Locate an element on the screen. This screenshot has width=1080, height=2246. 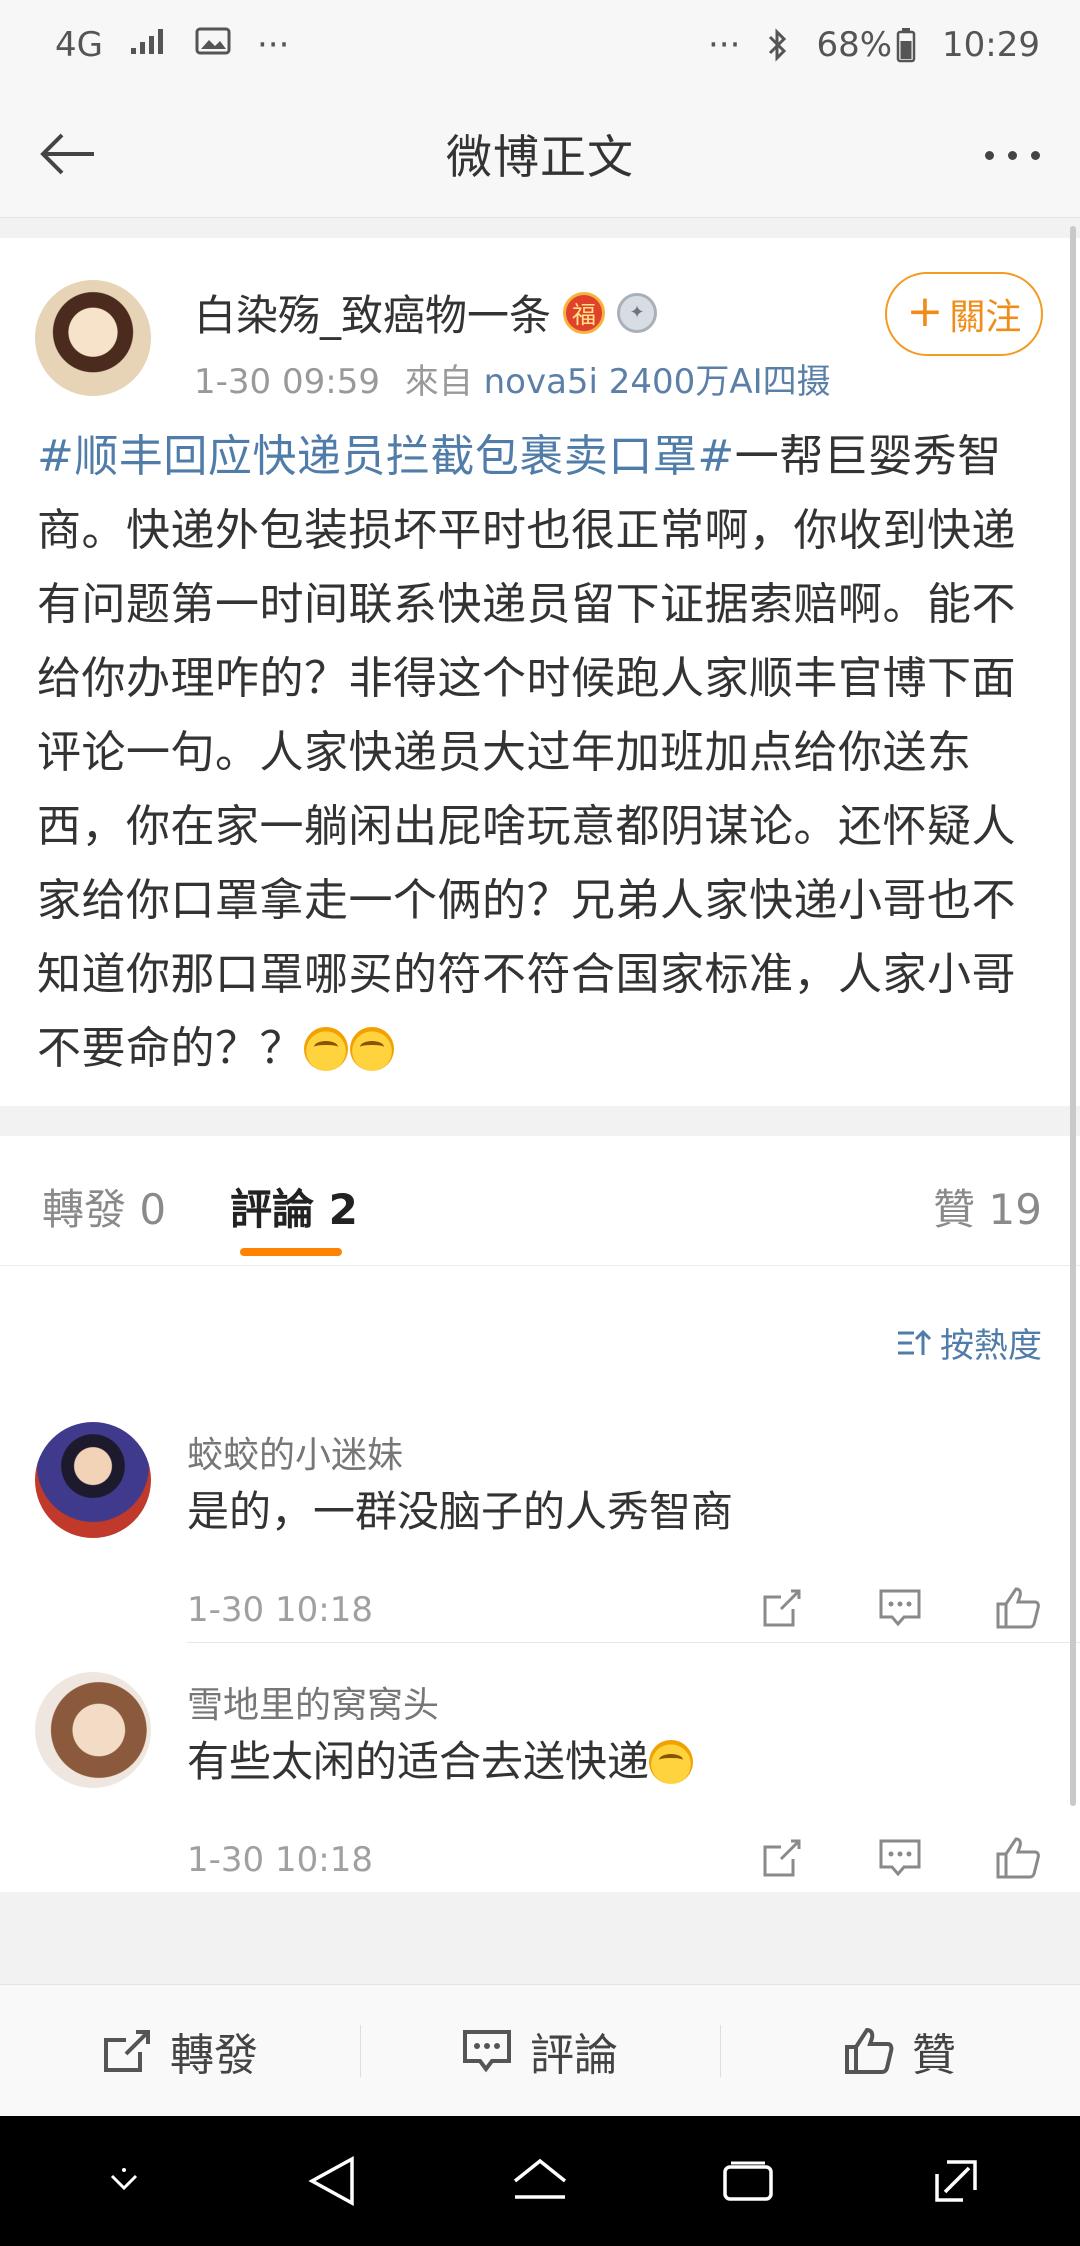
follow-button: + 關注 is located at coordinates (964, 314).